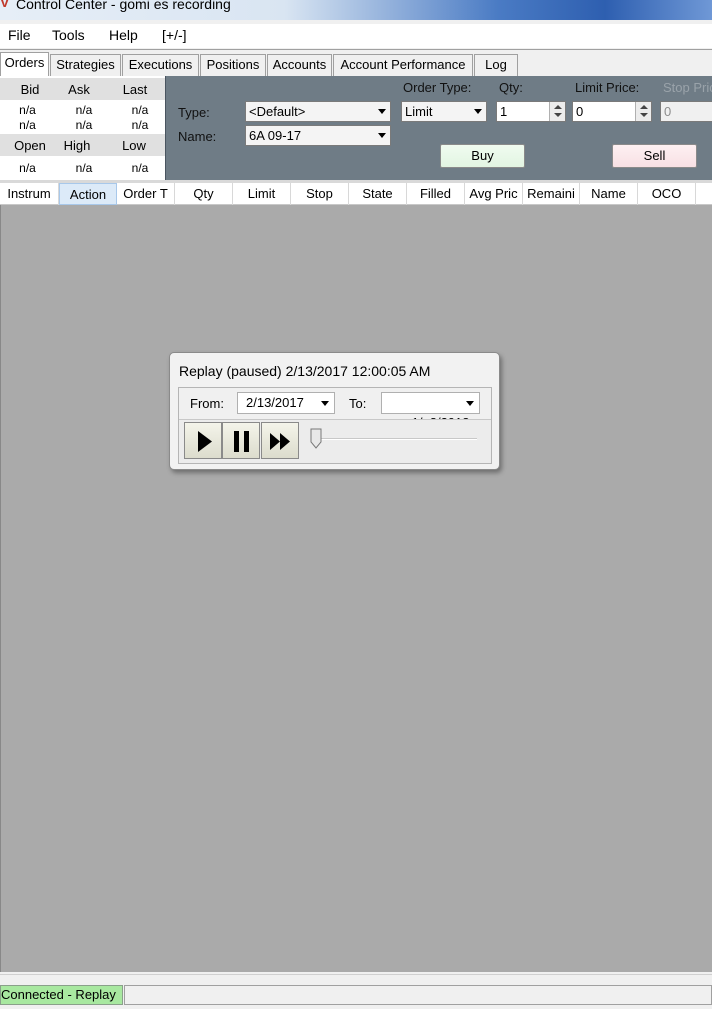 The image size is (712, 1009). Describe the element at coordinates (612, 111) in the screenshot. I see `limit-price-stepper: 0` at that location.